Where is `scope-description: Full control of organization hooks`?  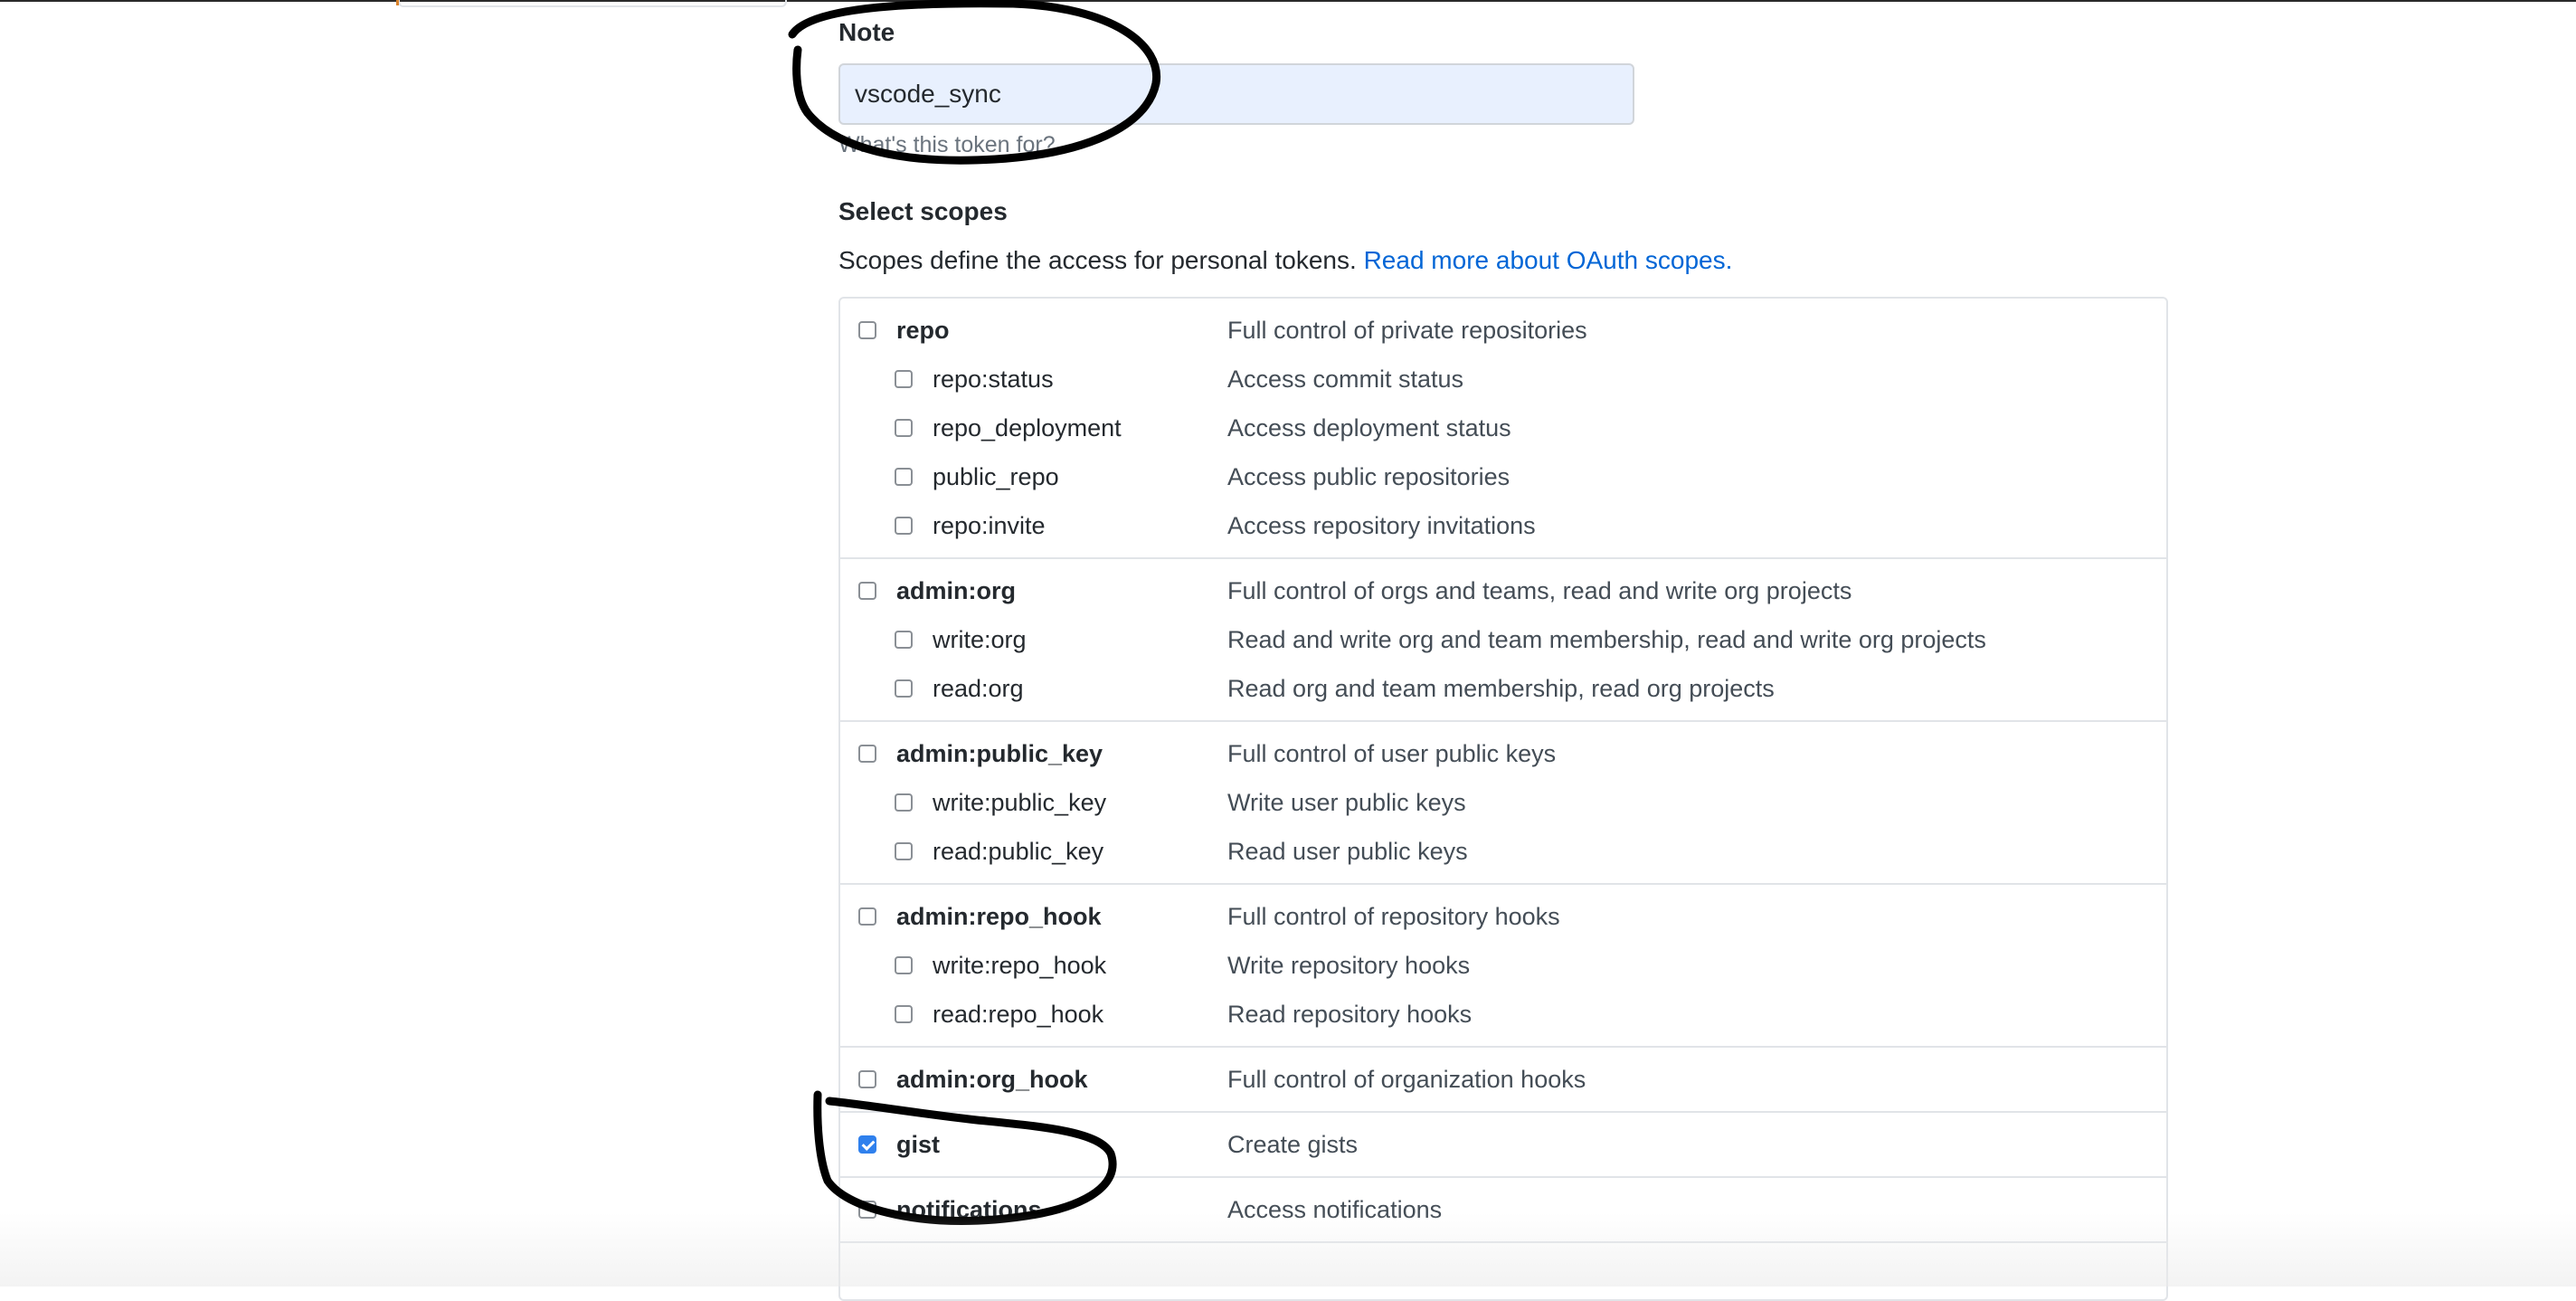 scope-description: Full control of organization hooks is located at coordinates (1407, 1079).